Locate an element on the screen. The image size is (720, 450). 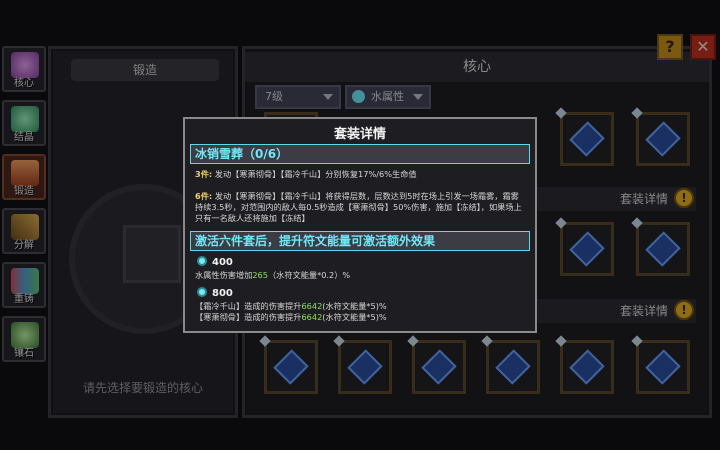
tier-400: 400 is located at coordinates (215, 262).